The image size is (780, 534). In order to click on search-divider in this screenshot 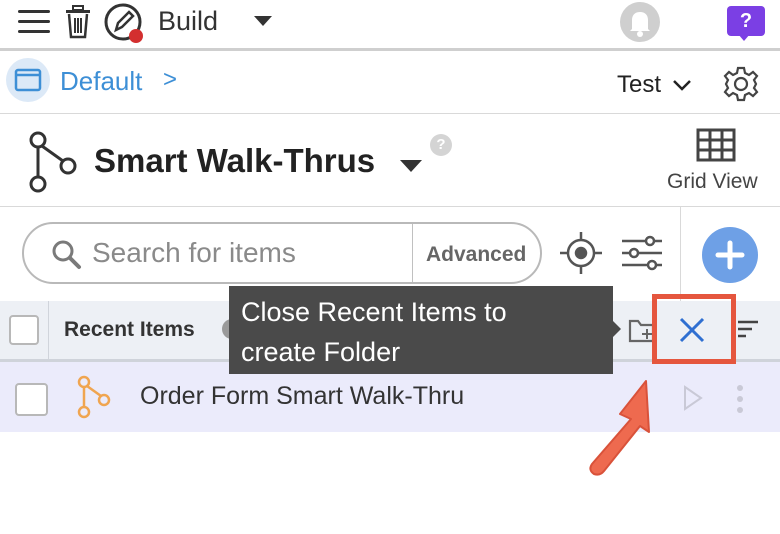, I will do `click(412, 253)`.